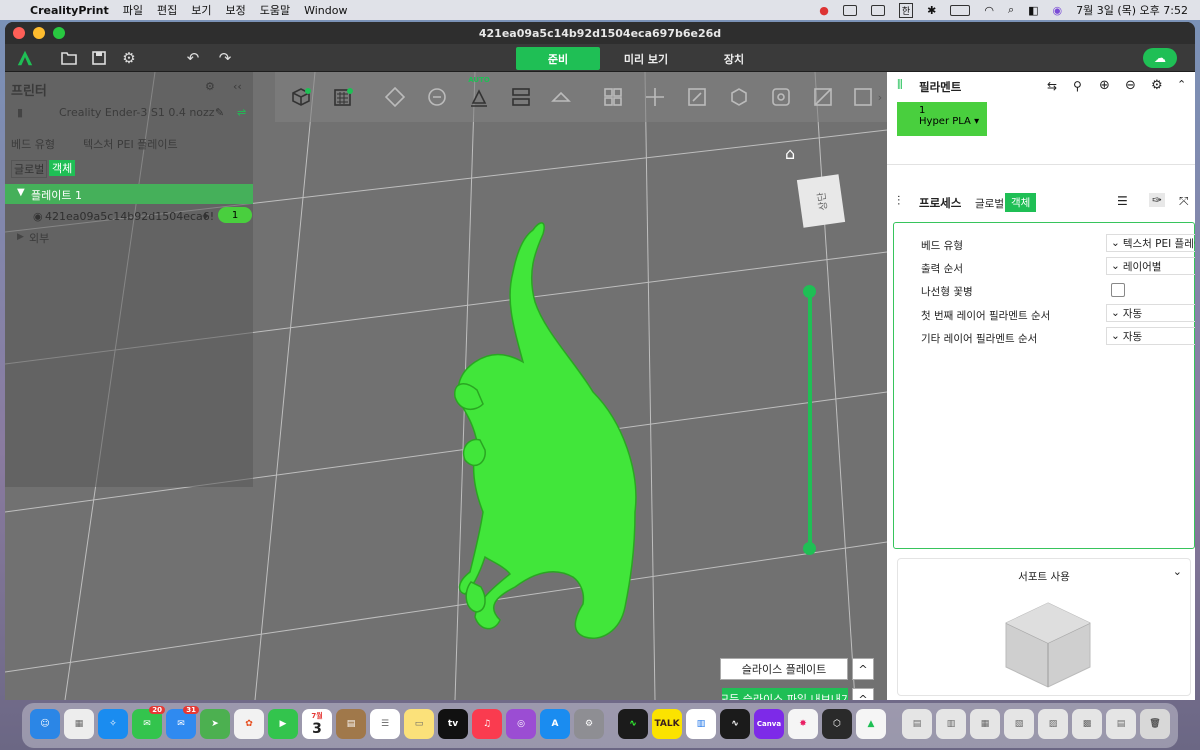 The height and width of the screenshot is (750, 1200). Describe the element at coordinates (225, 58) in the screenshot. I see `redo-icon: ↷` at that location.